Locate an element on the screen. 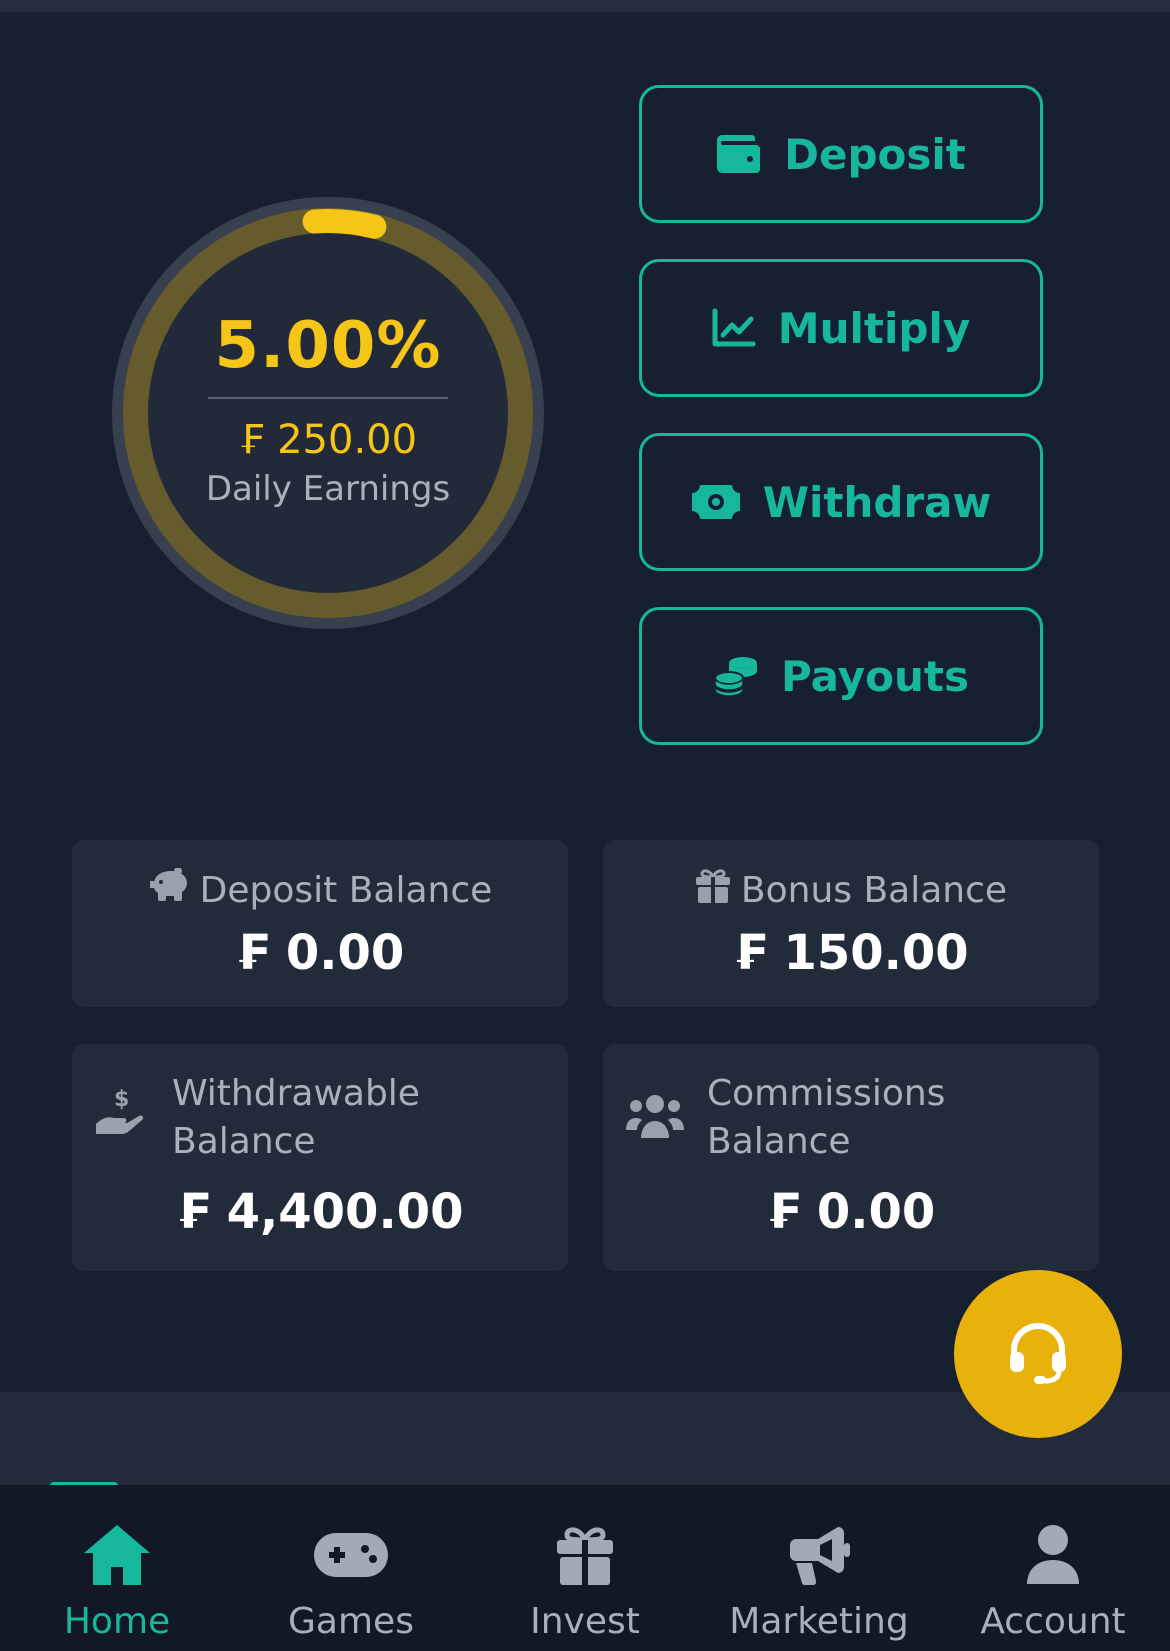 Image resolution: width=1170 pixels, height=1651 pixels. withdraw-label: Withdraw is located at coordinates (877, 502).